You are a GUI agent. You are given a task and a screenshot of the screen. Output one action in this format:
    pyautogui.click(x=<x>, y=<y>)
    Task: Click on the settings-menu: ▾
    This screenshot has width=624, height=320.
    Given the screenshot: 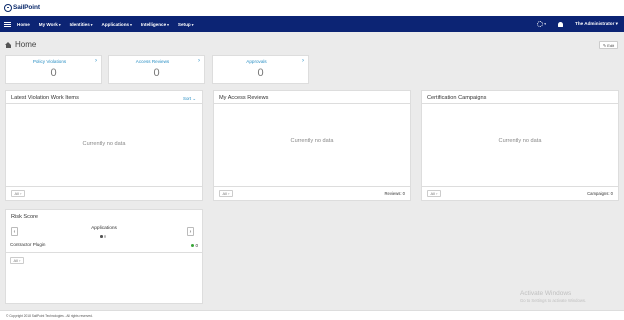 What is the action you would take?
    pyautogui.click(x=541, y=24)
    